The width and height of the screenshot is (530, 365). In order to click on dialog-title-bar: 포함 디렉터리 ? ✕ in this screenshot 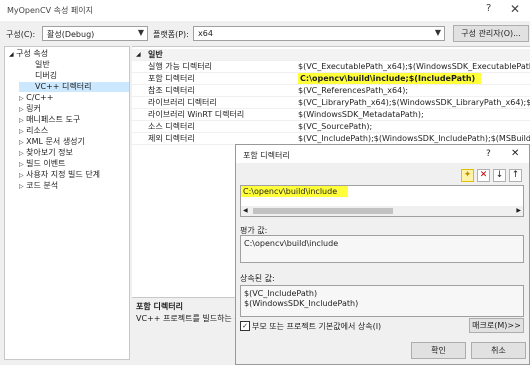, I will do `click(382, 154)`.